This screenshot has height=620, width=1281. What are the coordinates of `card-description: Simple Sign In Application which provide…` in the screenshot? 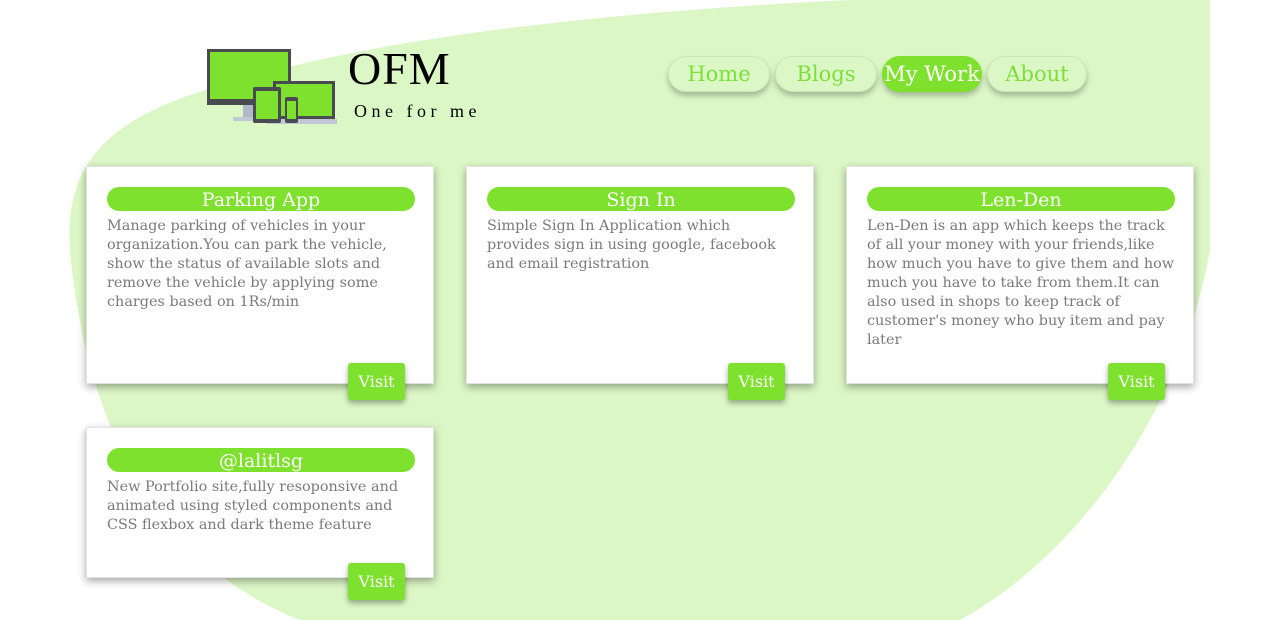 It's located at (631, 245).